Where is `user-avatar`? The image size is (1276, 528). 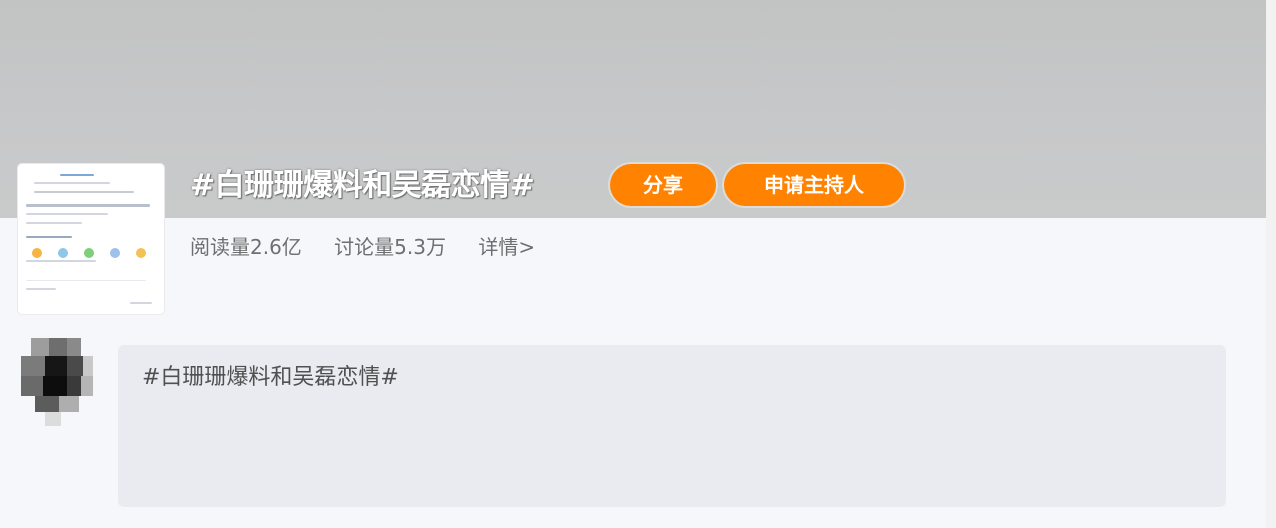
user-avatar is located at coordinates (57, 382).